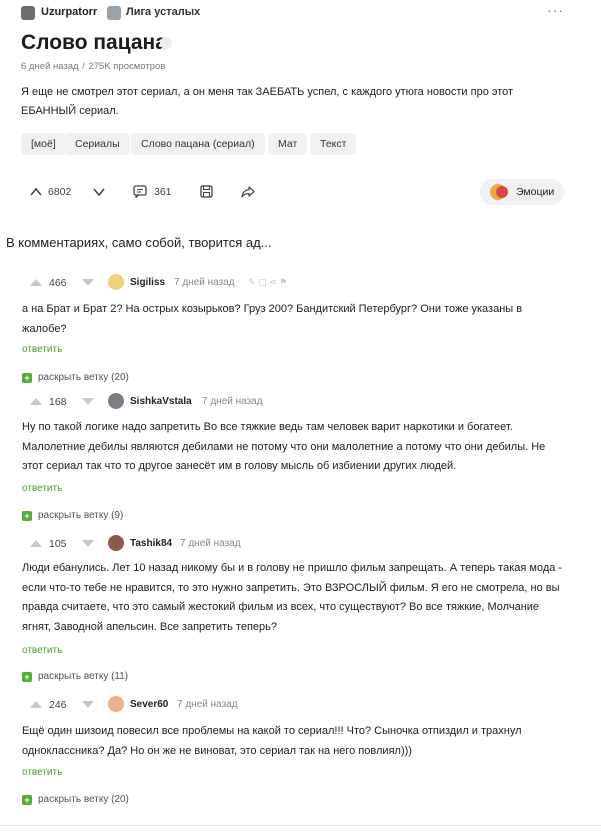  Describe the element at coordinates (248, 192) in the screenshot. I see `share-icon` at that location.